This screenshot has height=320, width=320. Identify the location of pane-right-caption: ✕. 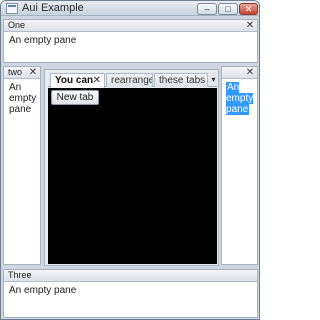
(239, 73).